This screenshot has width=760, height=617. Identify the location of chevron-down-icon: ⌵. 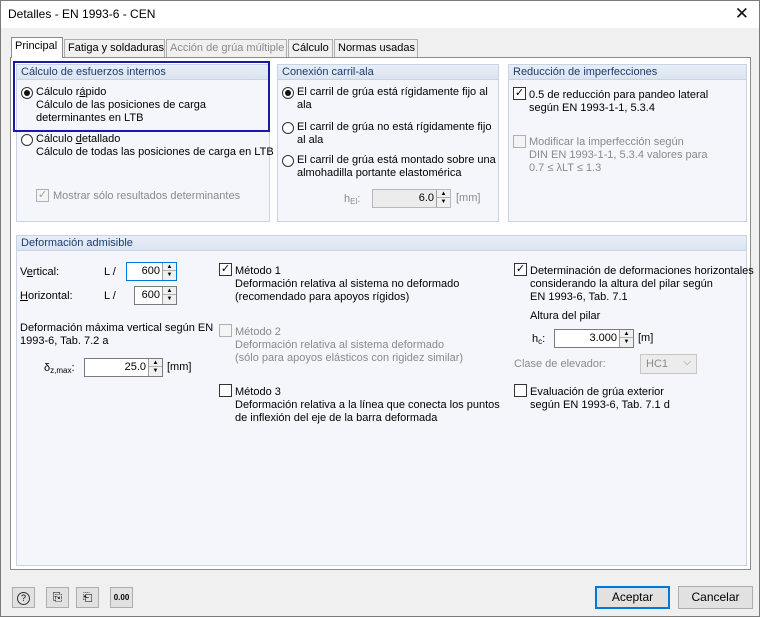
(687, 362).